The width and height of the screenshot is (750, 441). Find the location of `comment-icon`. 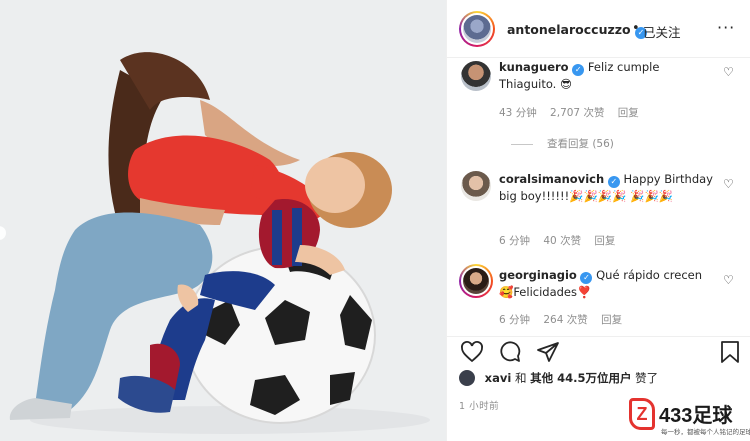

comment-icon is located at coordinates (510, 352).